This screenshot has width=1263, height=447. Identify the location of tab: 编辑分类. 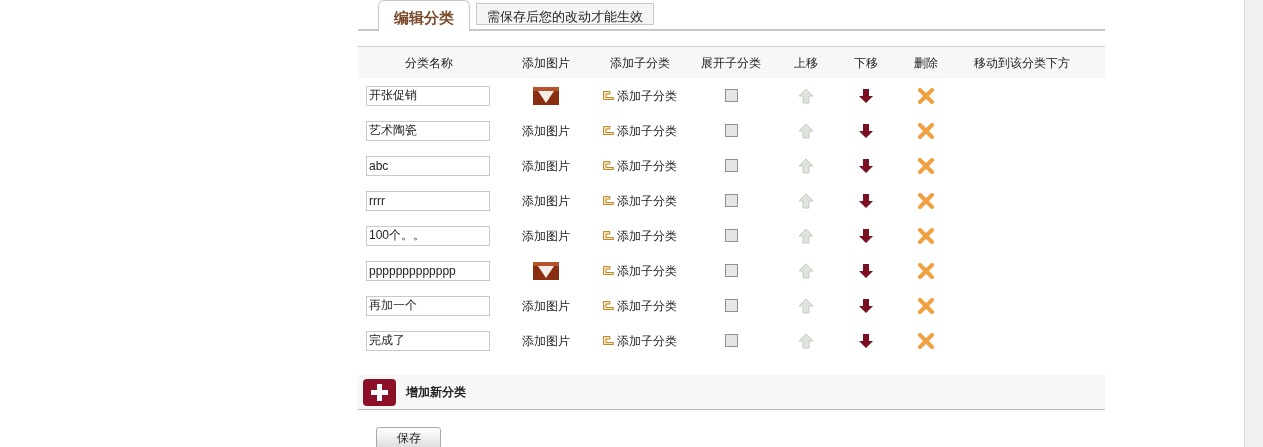
(424, 15).